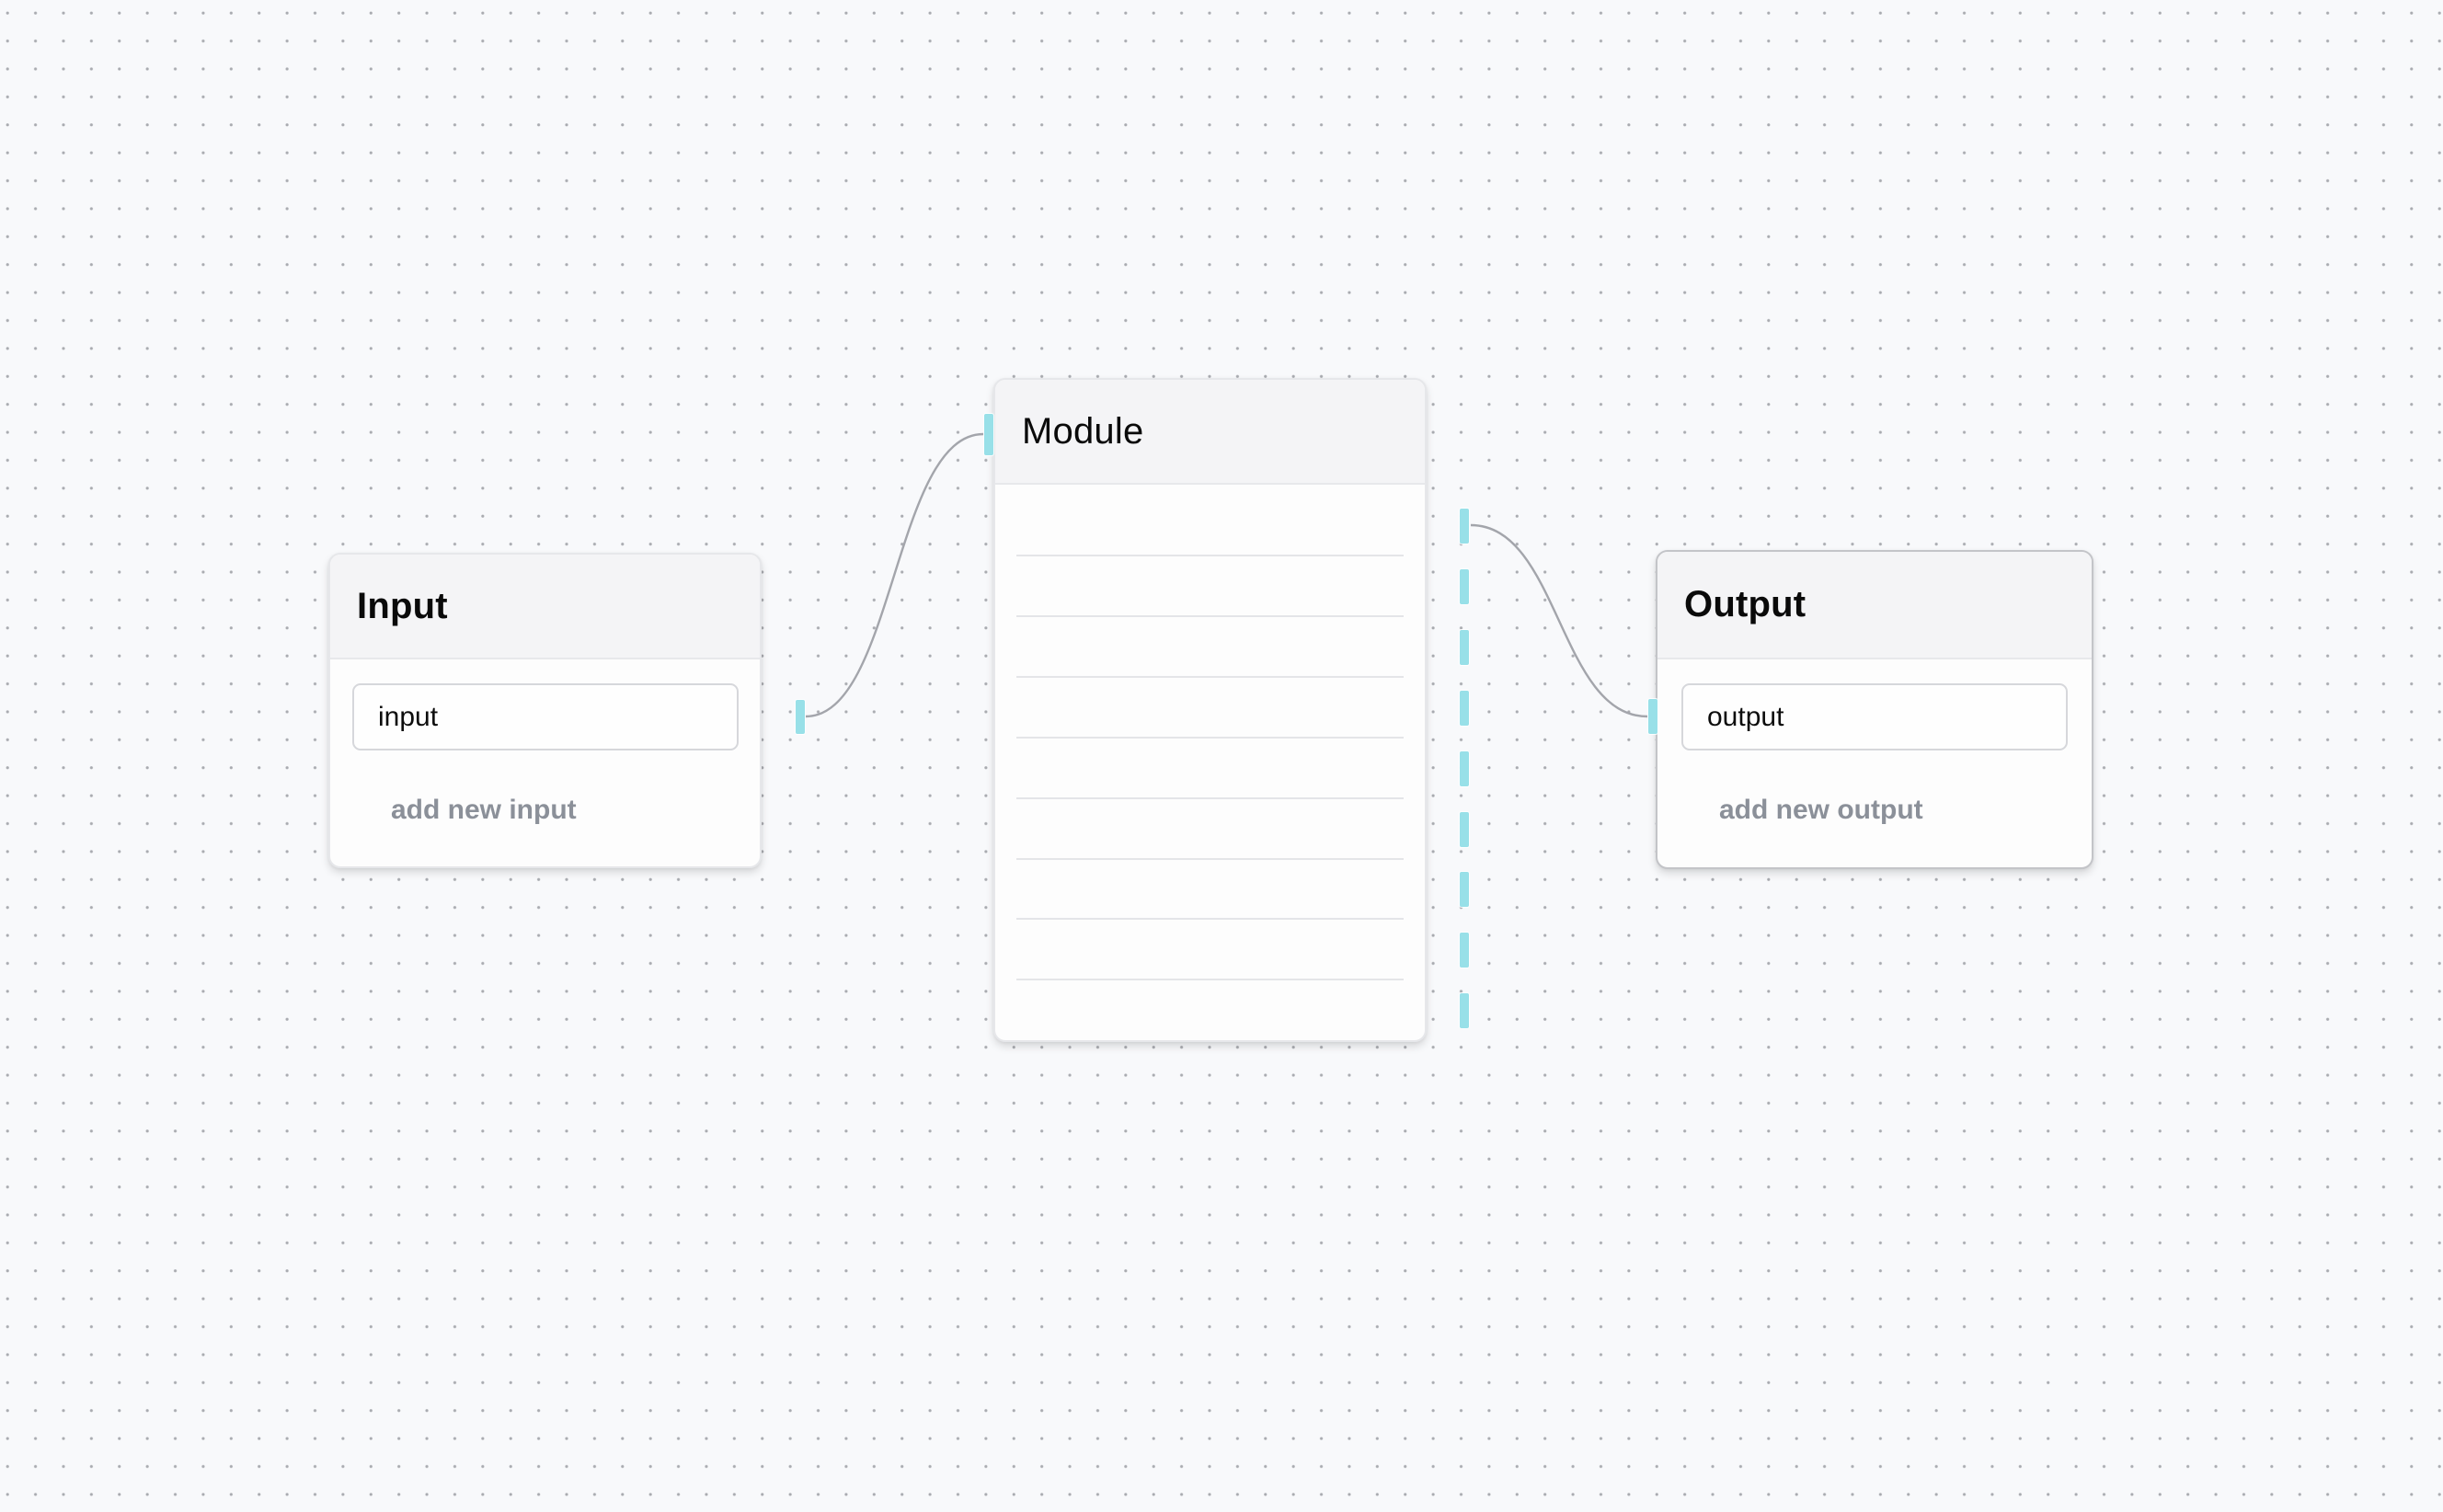 The width and height of the screenshot is (2443, 1512). Describe the element at coordinates (1210, 432) in the screenshot. I see `module-node-header: Module` at that location.